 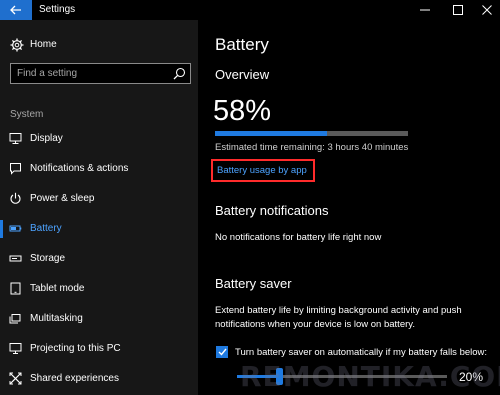 I want to click on back-arrow-icon, so click(x=15, y=10).